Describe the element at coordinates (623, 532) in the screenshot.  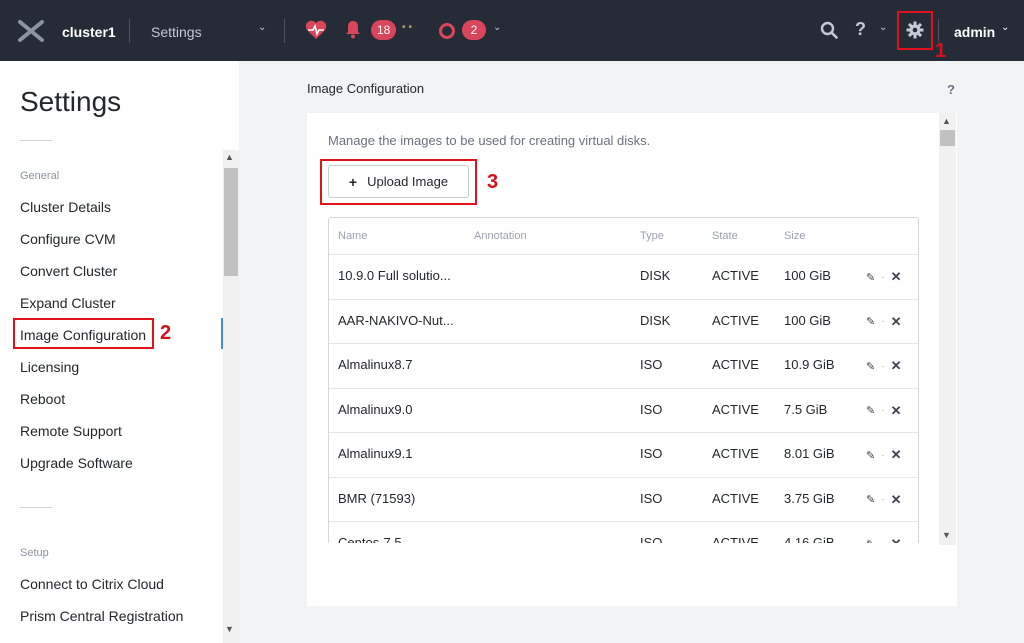
I see `table-row: Centos-7.5 ISO ACTIVE 4.16 GiB ✎ · ✕` at that location.